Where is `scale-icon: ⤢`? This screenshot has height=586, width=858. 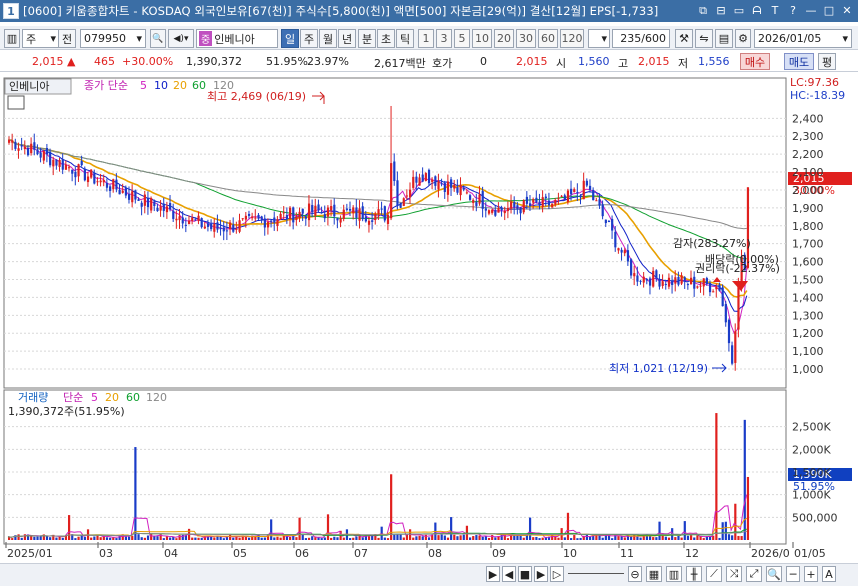
scale-icon: ⤢ is located at coordinates (754, 574).